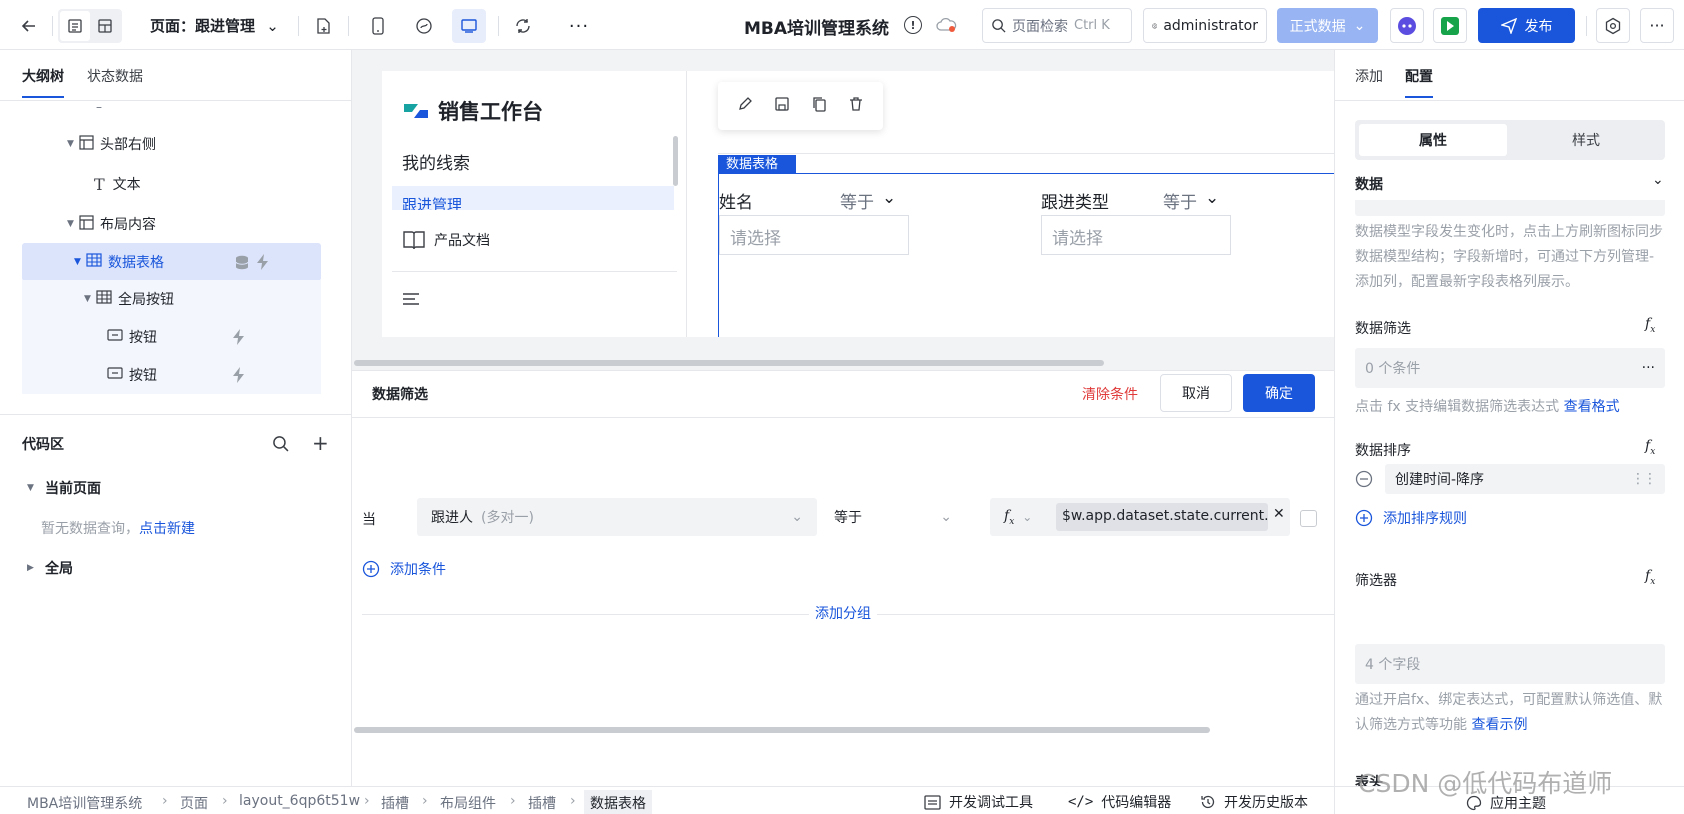 This screenshot has width=1684, height=814. I want to click on miniprogram-icon, so click(424, 26).